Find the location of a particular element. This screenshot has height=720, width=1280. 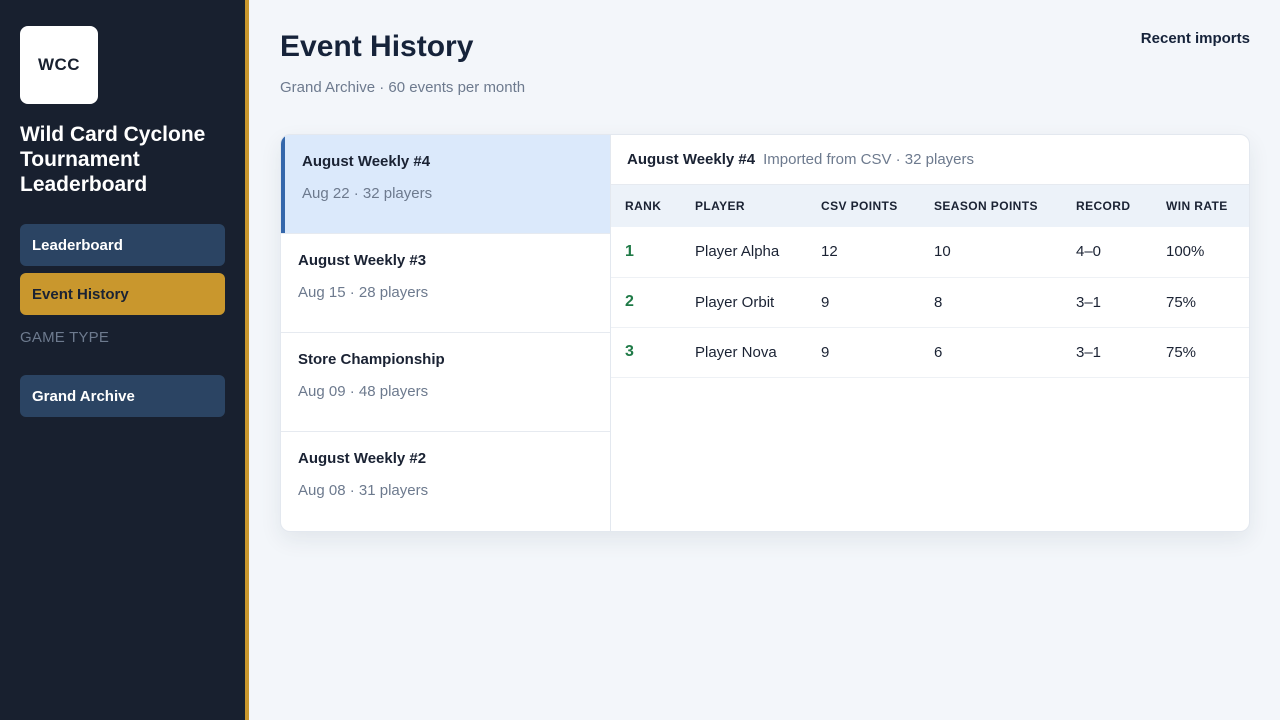

page-subtitle: Grand Archive · 60 events per month is located at coordinates (403, 87).